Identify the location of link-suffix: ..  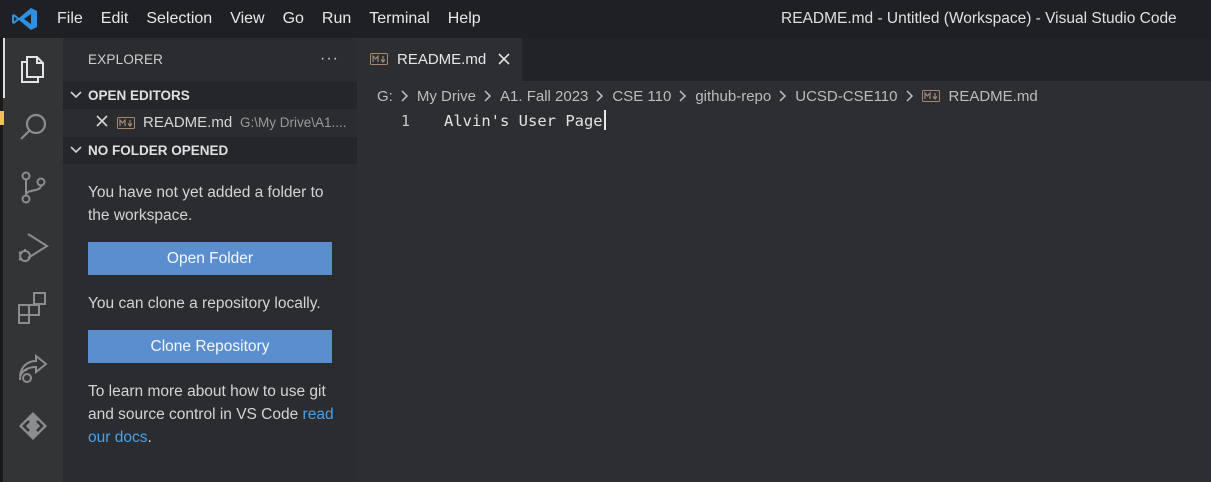
(149, 437).